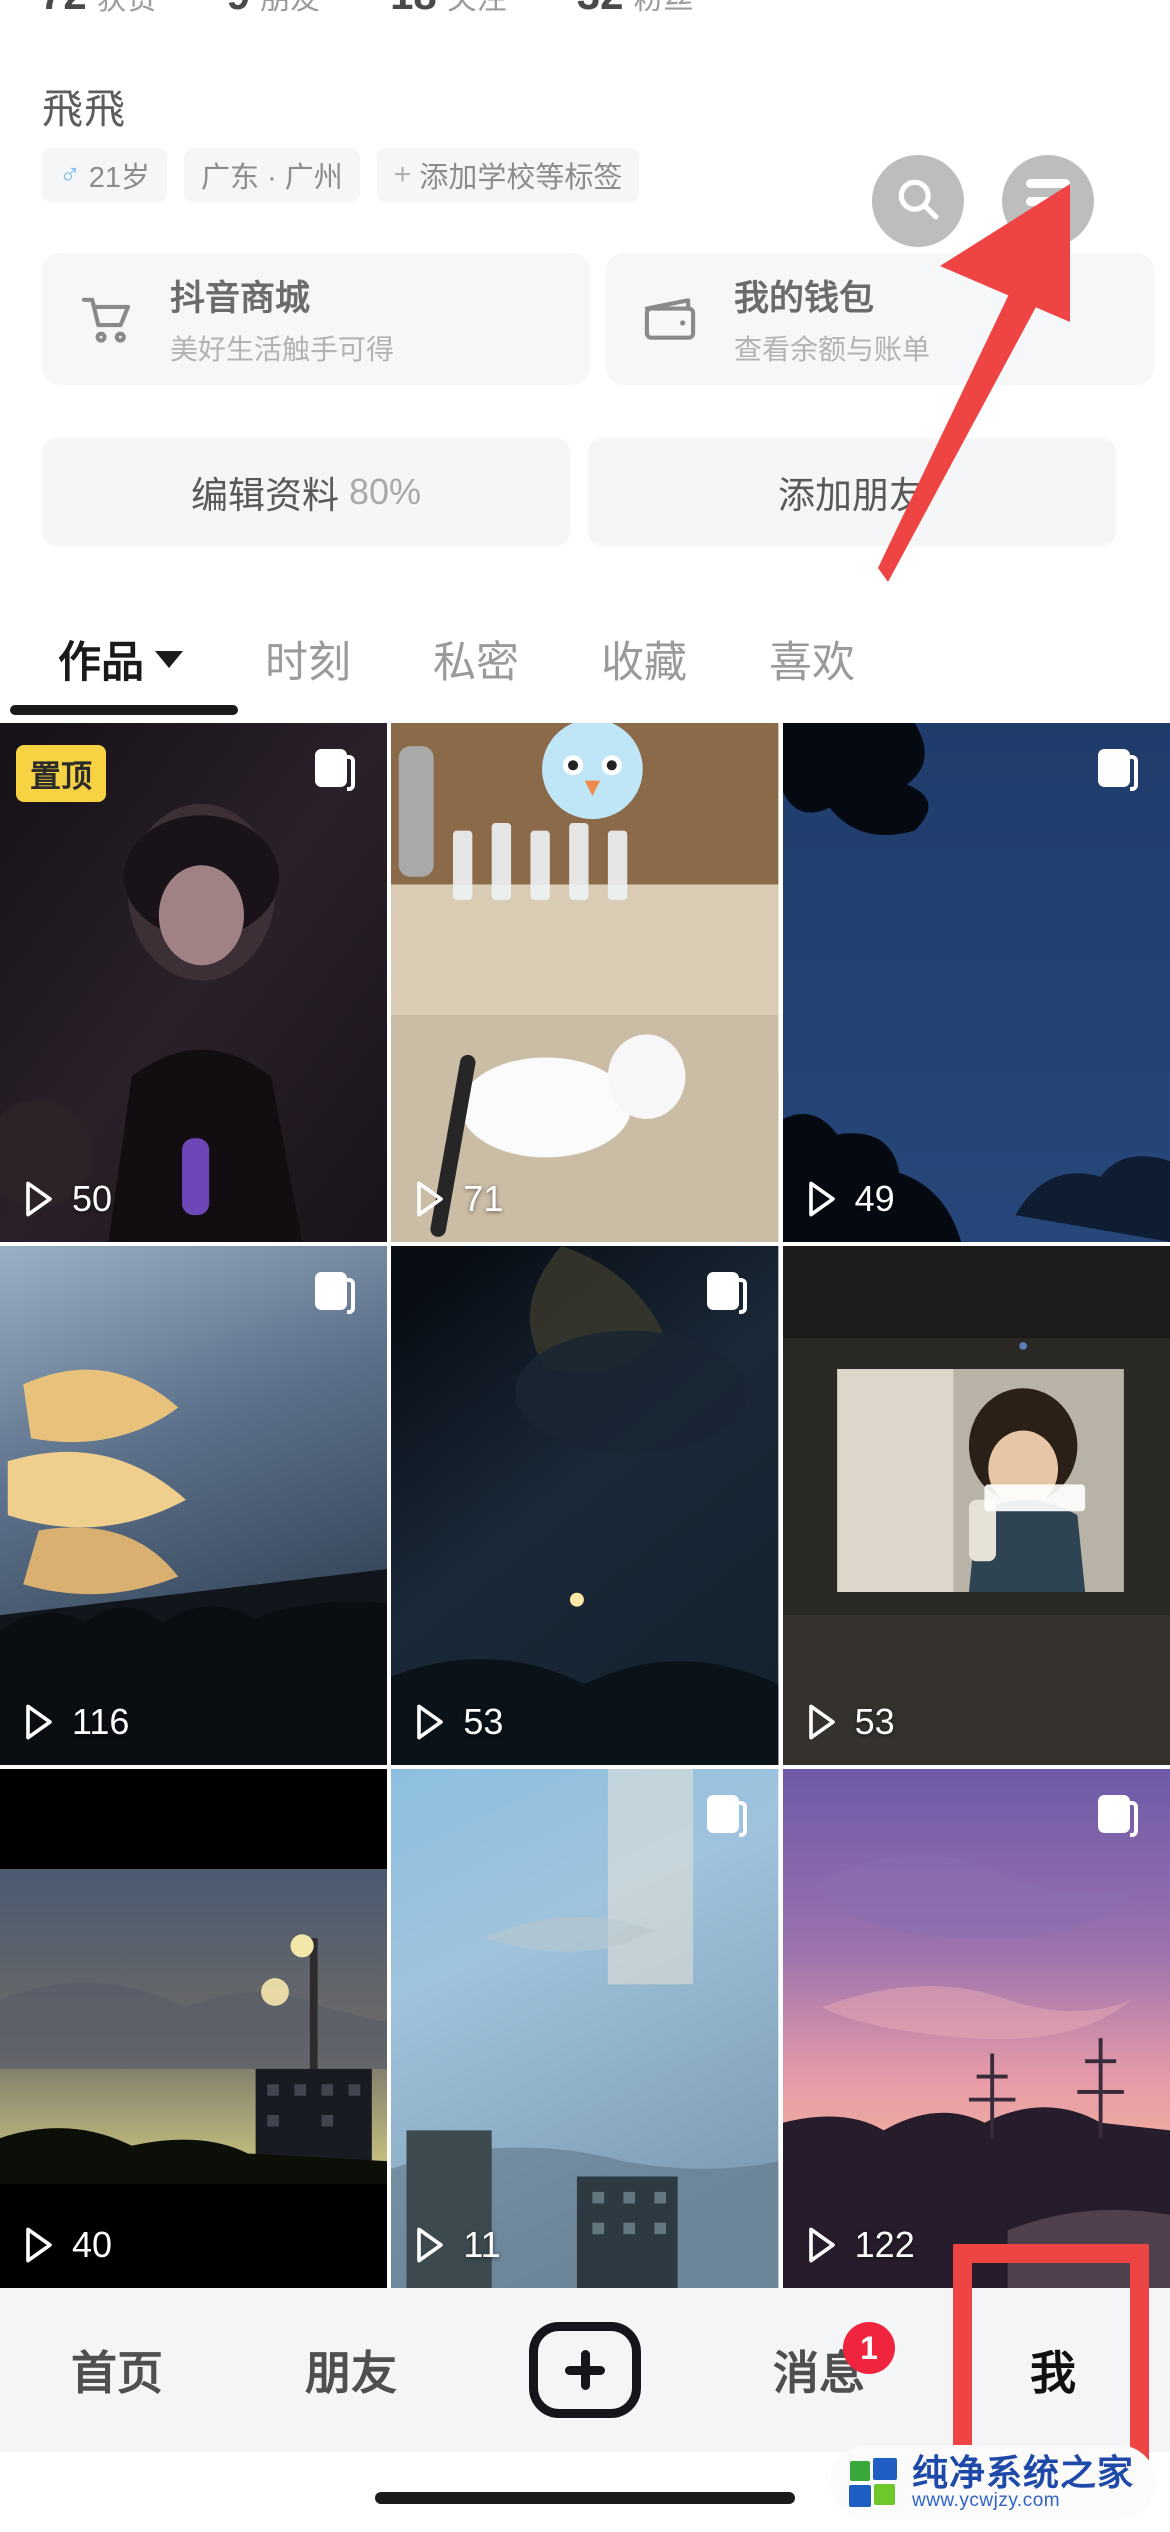 Image resolution: width=1170 pixels, height=2532 pixels. Describe the element at coordinates (70, 174) in the screenshot. I see `male-icon: ♂` at that location.